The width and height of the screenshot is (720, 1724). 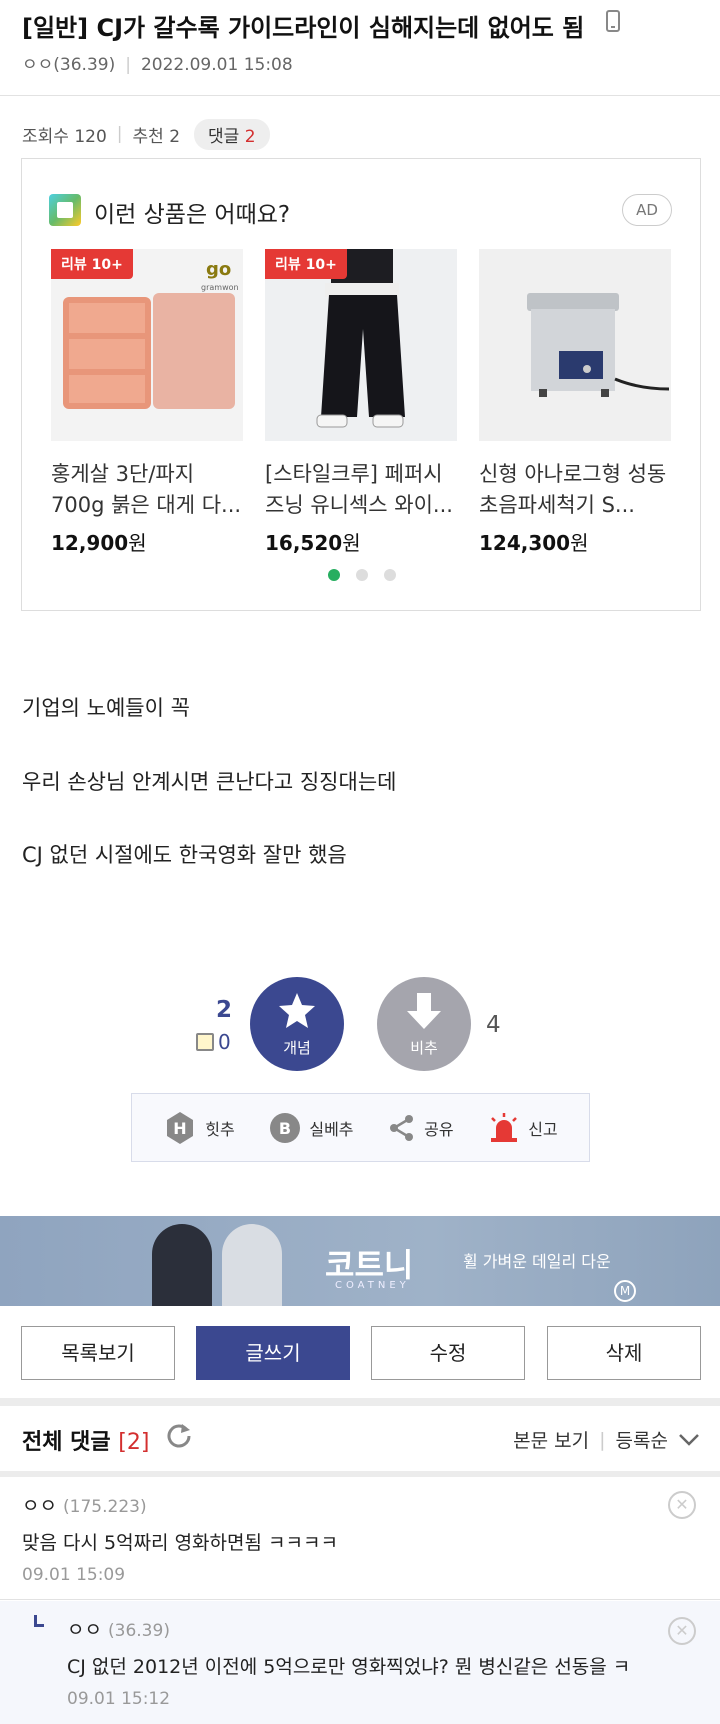 I want to click on body-line: 우리 손상님 안계시면 큰난다고 징징대는데, so click(x=209, y=782).